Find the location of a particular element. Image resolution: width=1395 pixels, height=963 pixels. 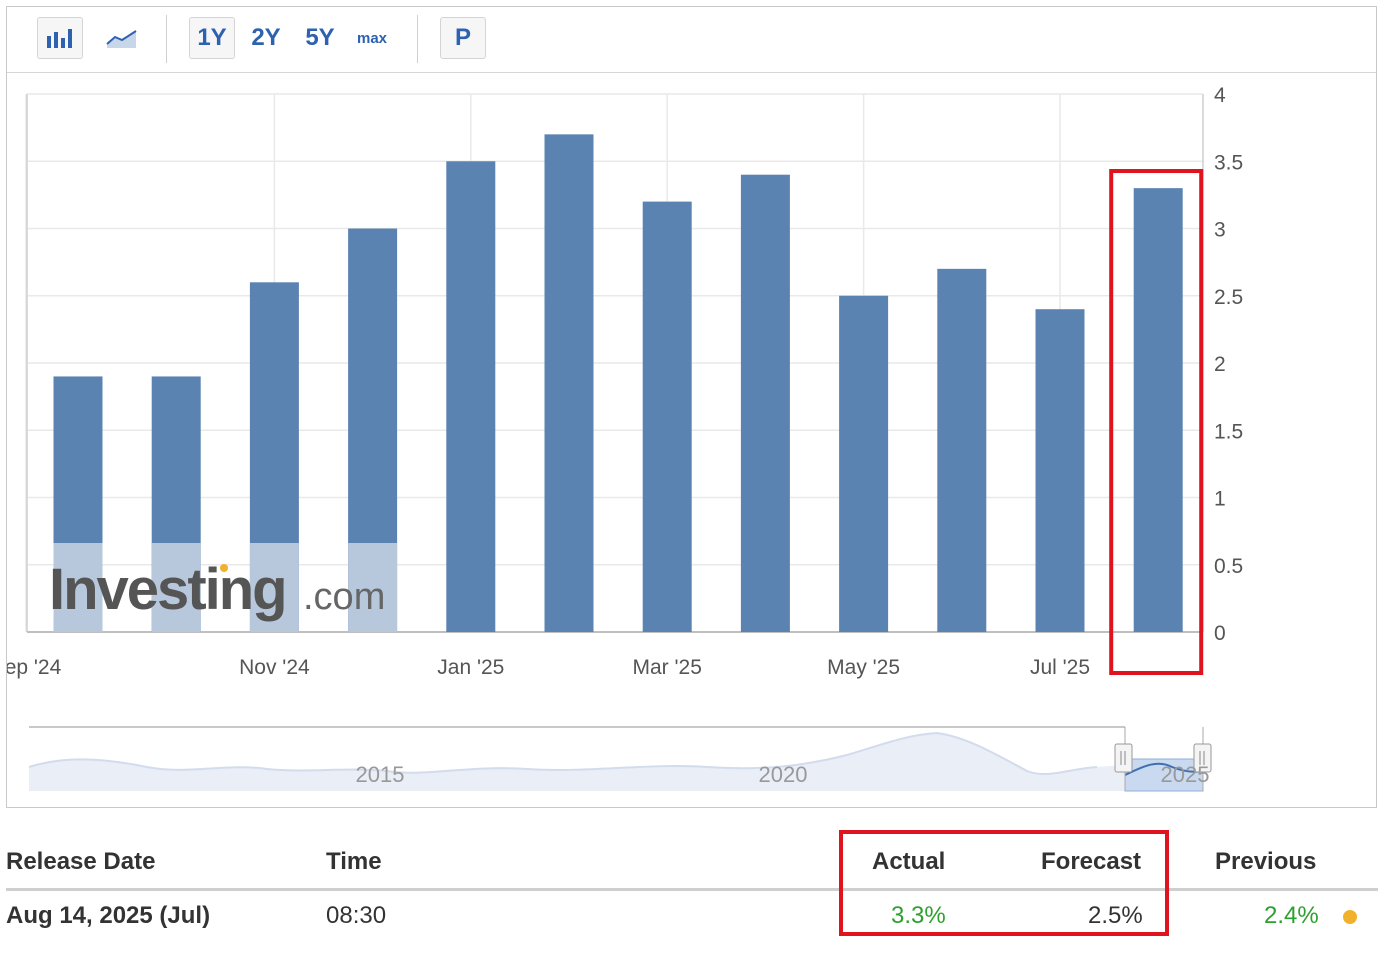

investing-watermark: Investing .com is located at coordinates (217, 589).